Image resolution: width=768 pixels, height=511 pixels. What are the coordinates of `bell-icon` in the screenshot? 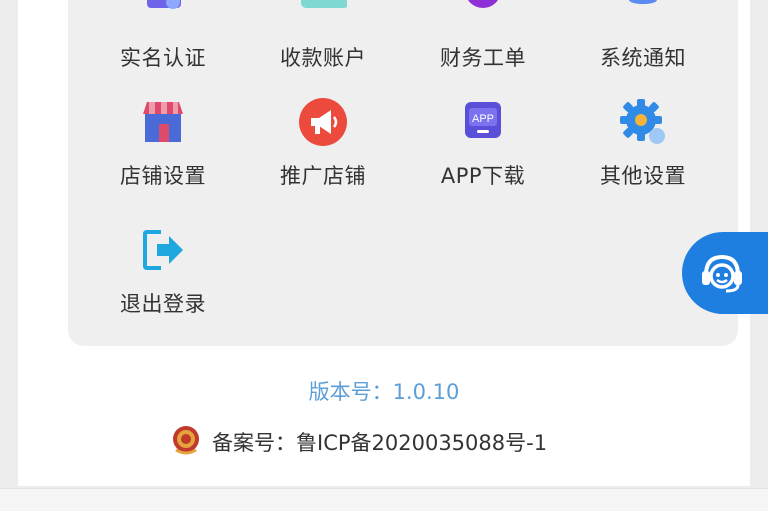 It's located at (643, 14).